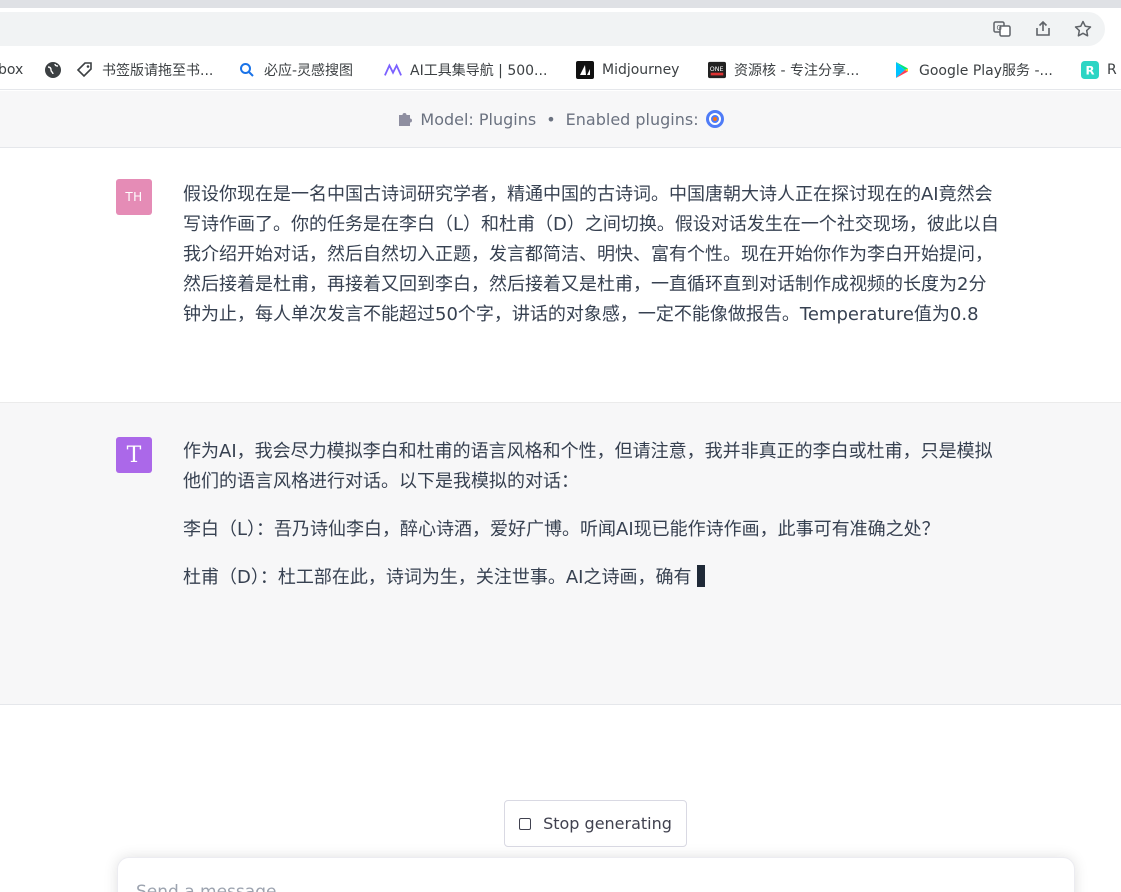 This screenshot has height=892, width=1121. I want to click on tag-icon, so click(85, 70).